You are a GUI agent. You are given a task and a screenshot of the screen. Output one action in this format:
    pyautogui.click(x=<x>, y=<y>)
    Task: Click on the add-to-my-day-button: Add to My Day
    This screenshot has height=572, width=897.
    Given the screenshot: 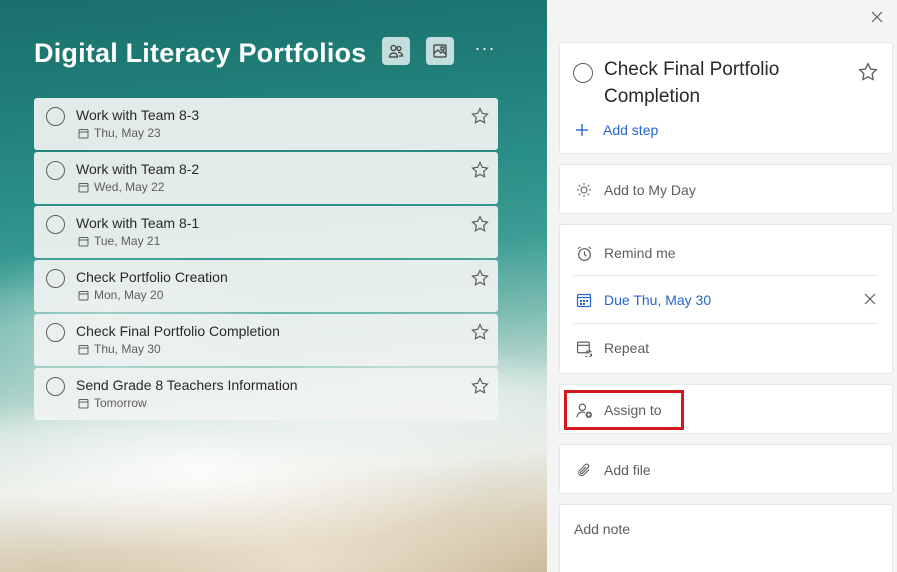 What is the action you would take?
    pyautogui.click(x=726, y=190)
    